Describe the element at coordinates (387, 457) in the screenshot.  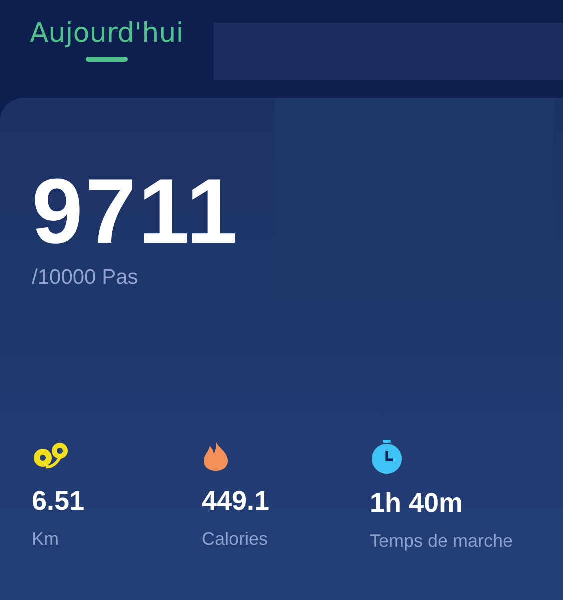
I see `stopwatch-icon` at that location.